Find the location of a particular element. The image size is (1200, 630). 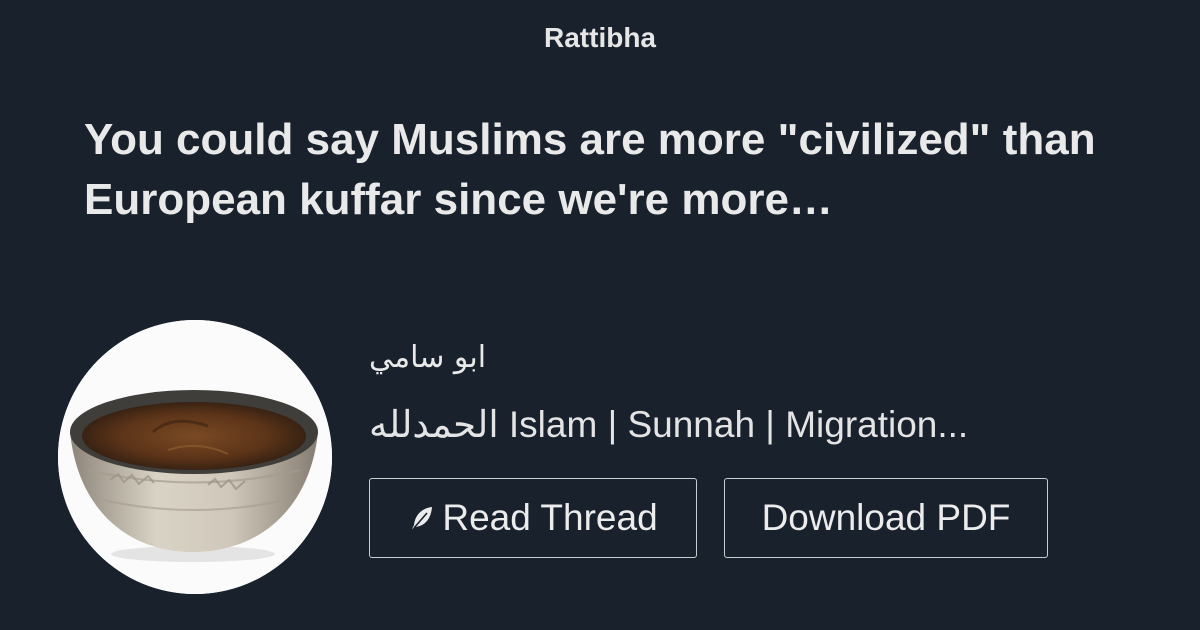

avatar is located at coordinates (195, 457).